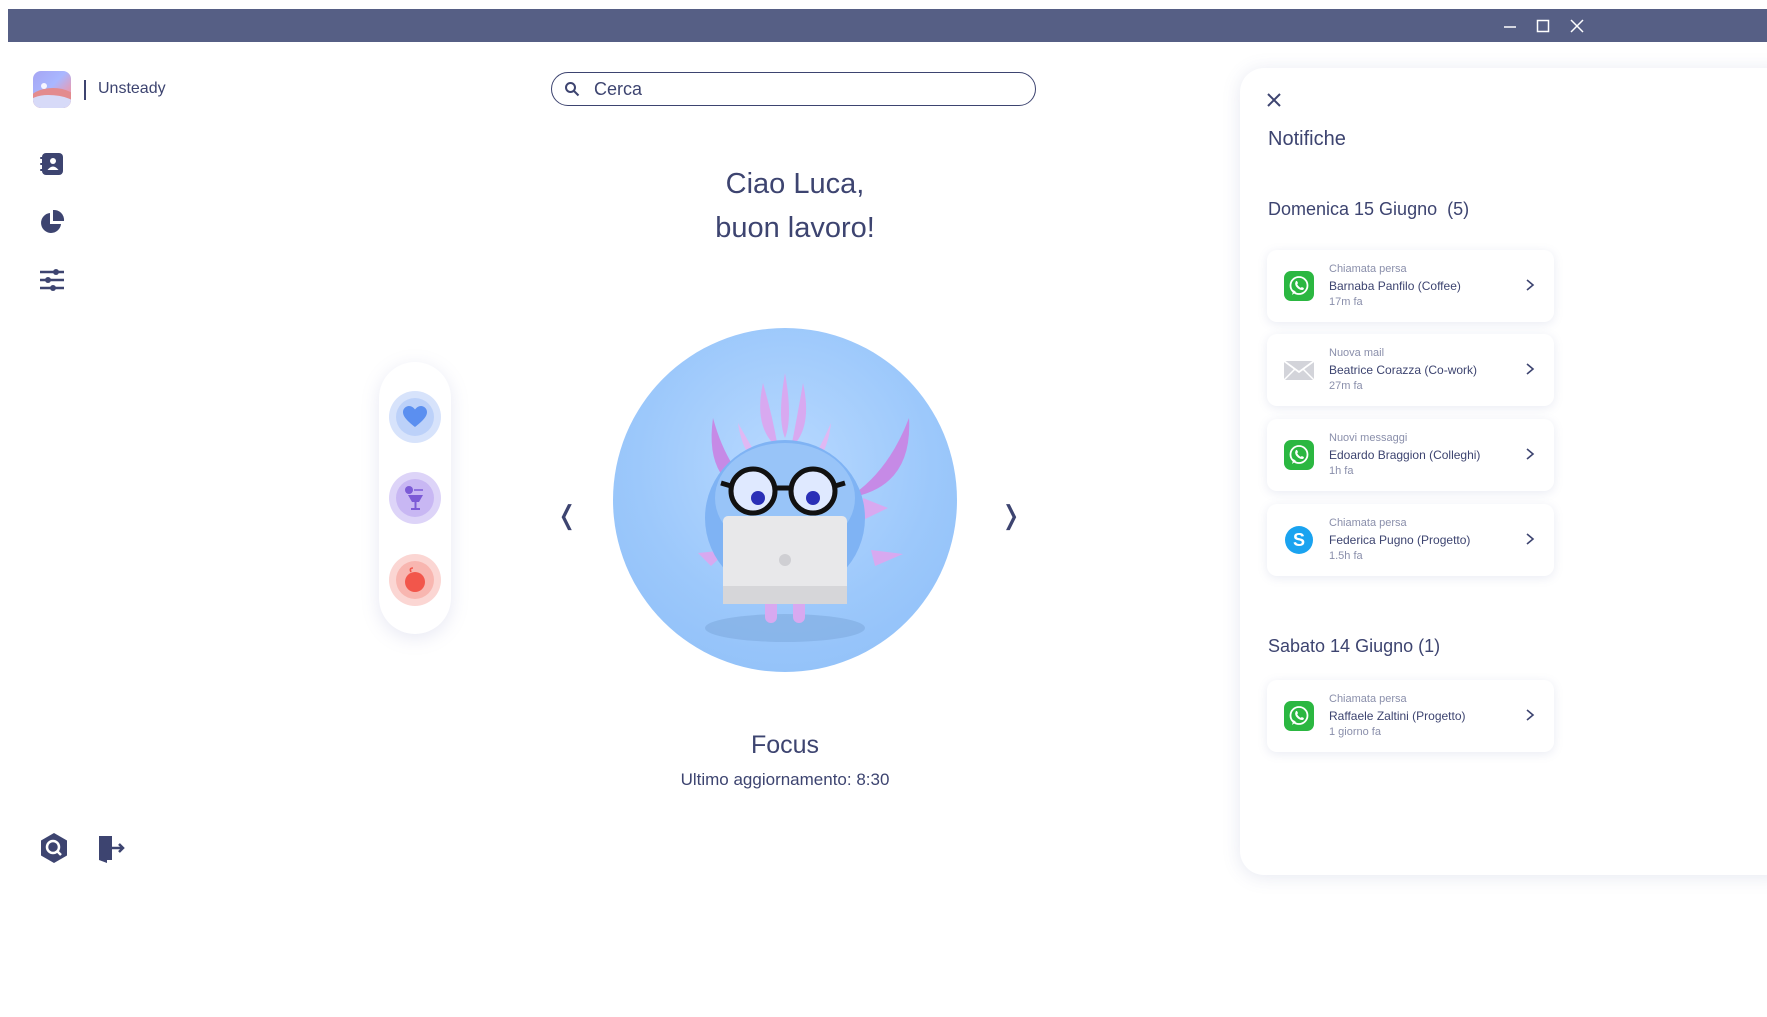 This screenshot has width=1767, height=1017. I want to click on sidebar-item-settings, so click(52, 280).